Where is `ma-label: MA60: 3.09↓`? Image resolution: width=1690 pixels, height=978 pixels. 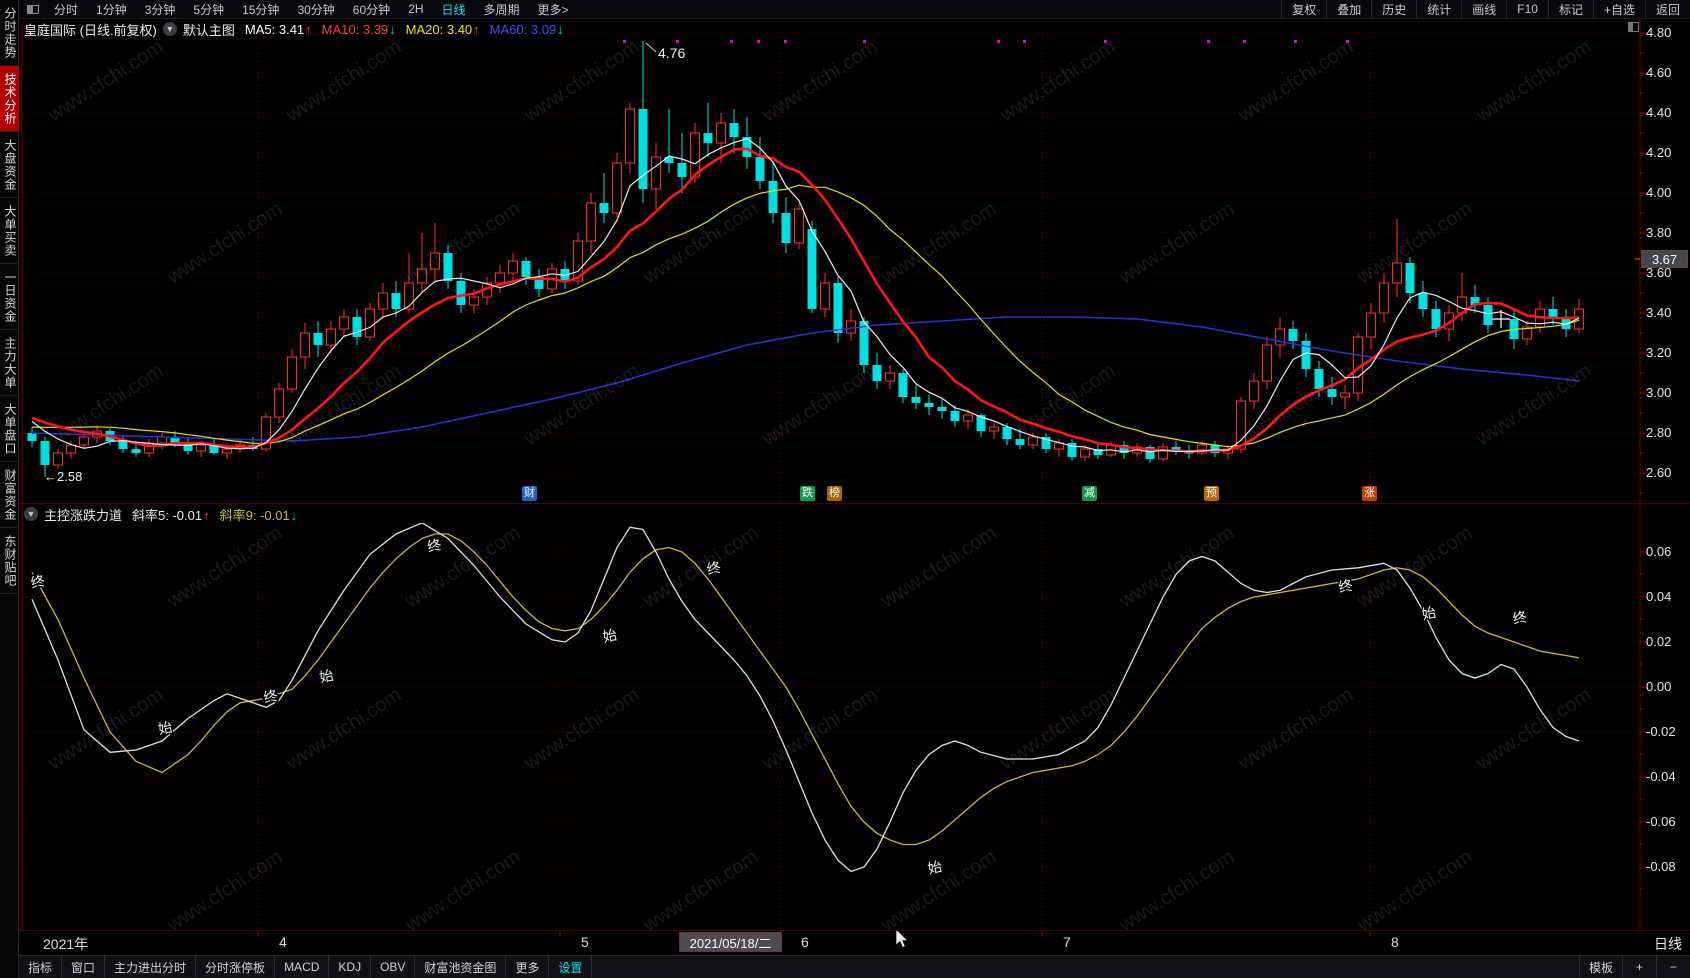 ma-label: MA60: 3.09↓ is located at coordinates (526, 29).